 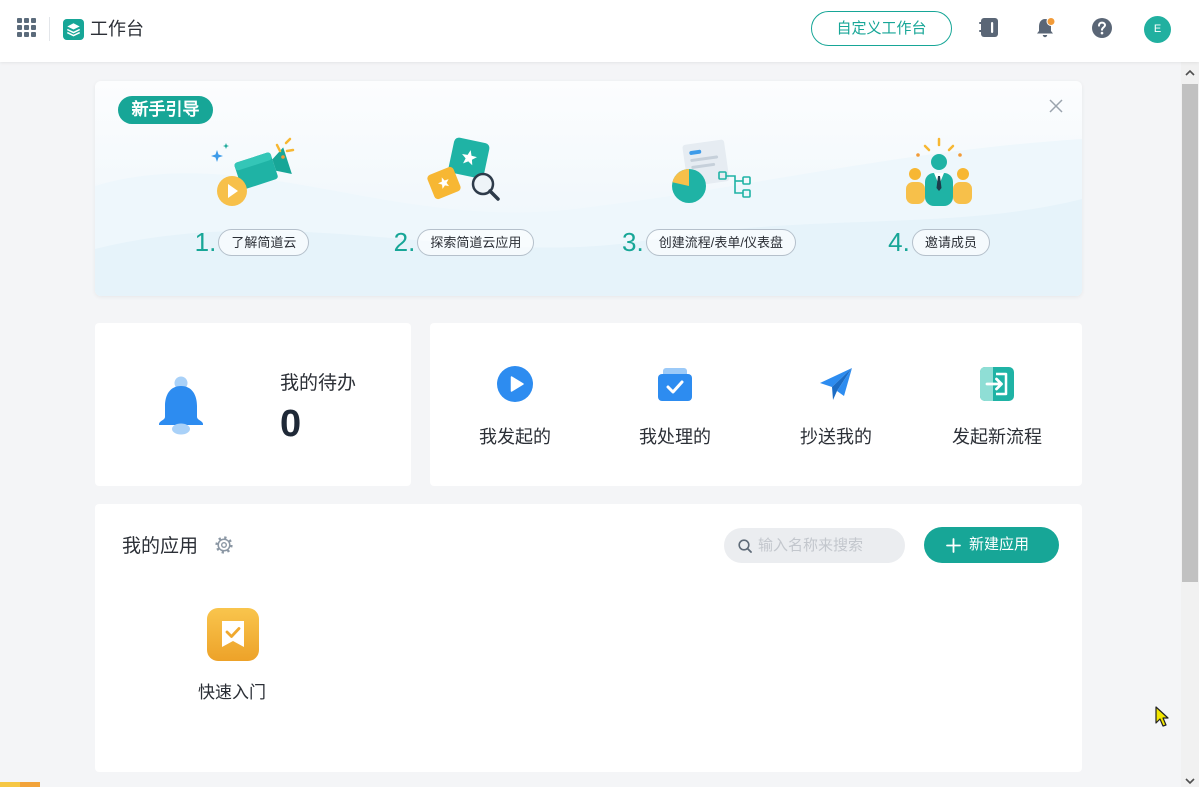 I want to click on team-members-illustration, so click(x=939, y=171).